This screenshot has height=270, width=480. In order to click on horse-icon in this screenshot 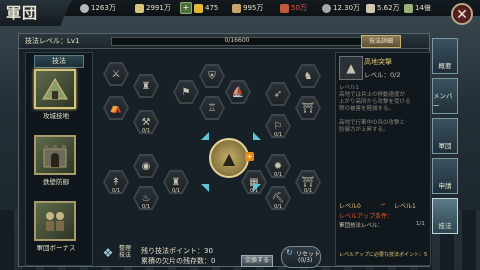, I will do `click(370, 8)`.